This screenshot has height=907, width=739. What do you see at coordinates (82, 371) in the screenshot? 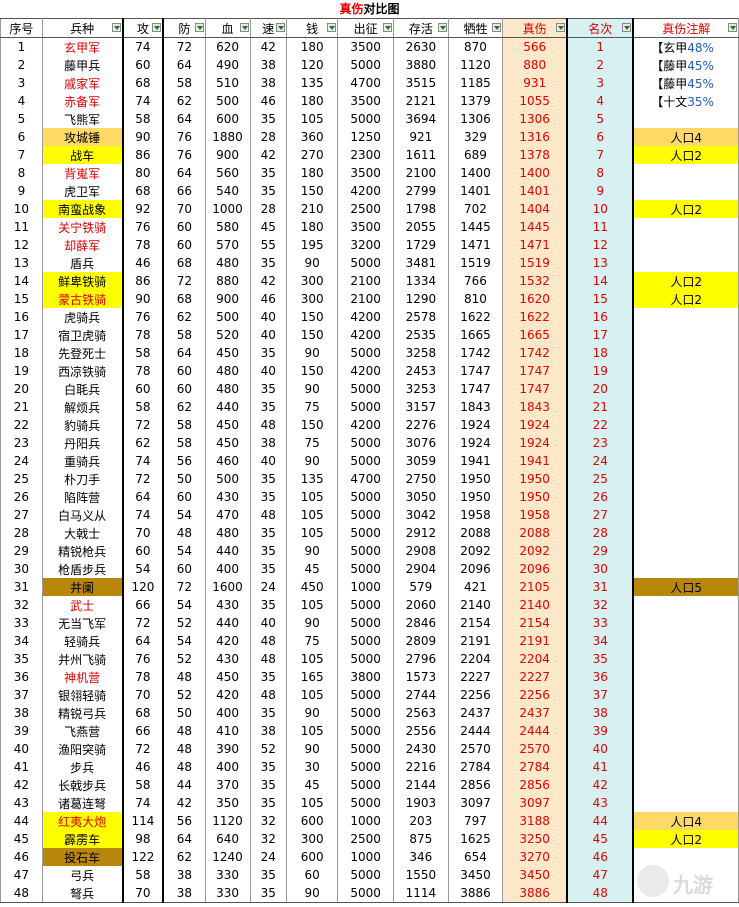
I see `cell-name: 西凉铁骑` at bounding box center [82, 371].